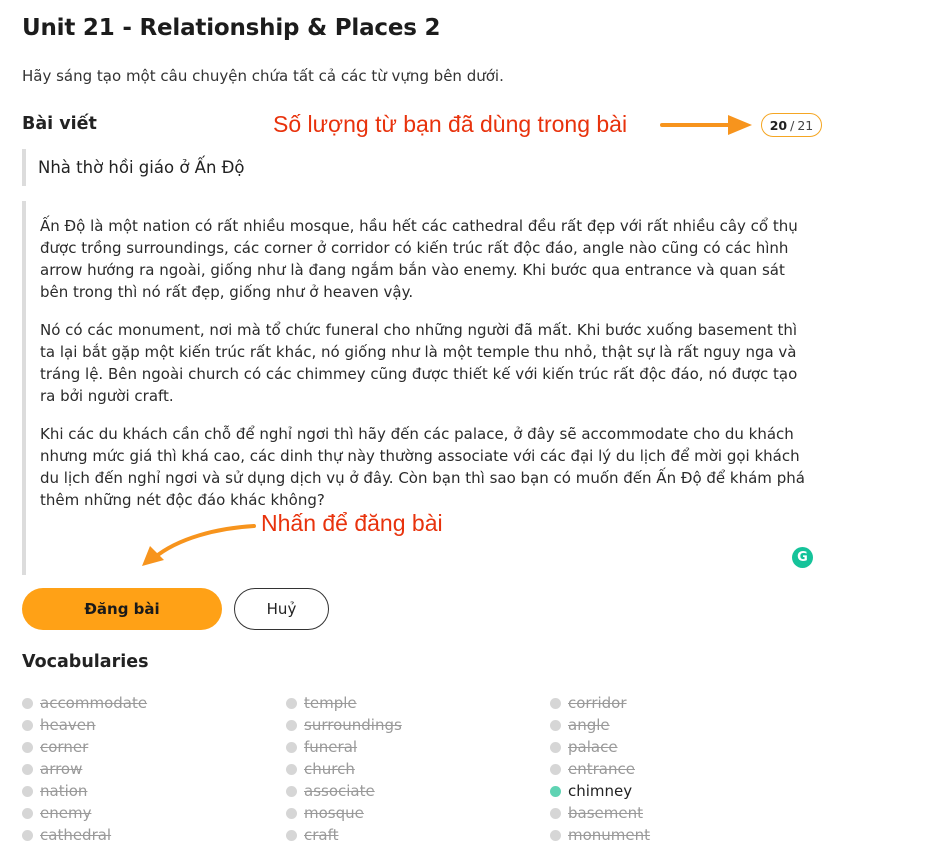 The image size is (947, 861). Describe the element at coordinates (609, 835) in the screenshot. I see `vocab-word: monument` at that location.